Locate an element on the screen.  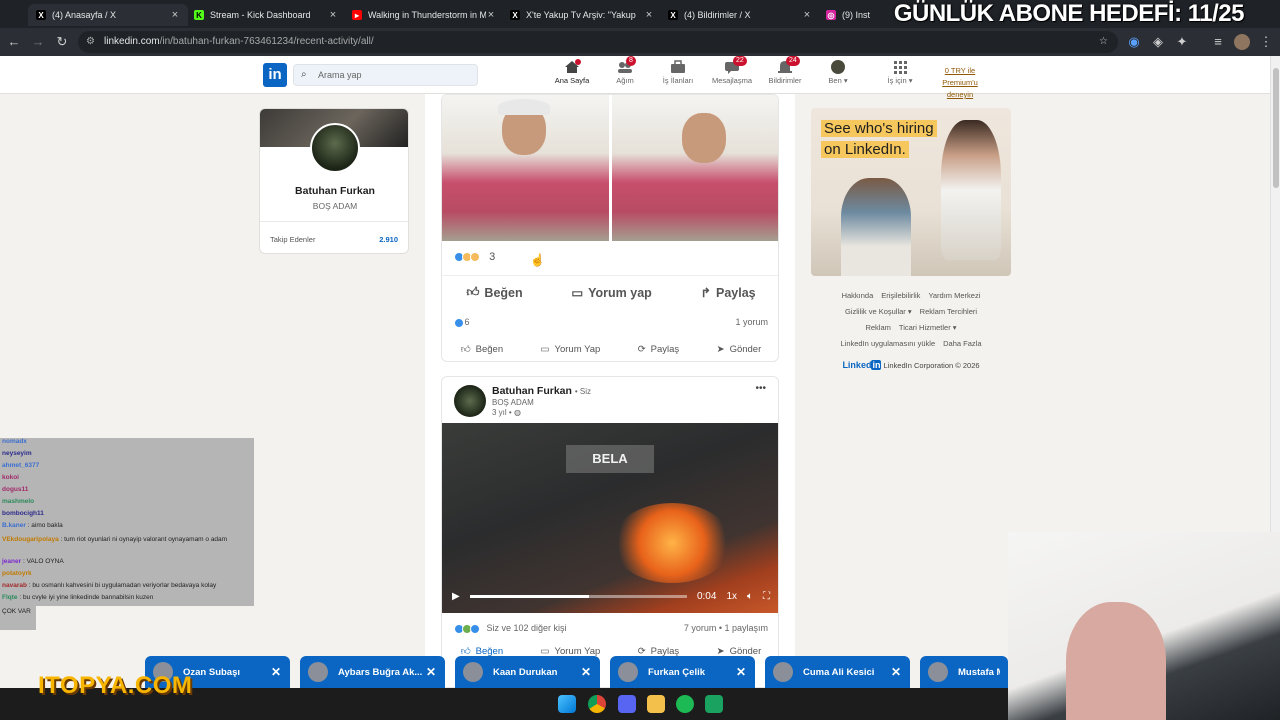
footer-link: Gizlilik ve Koşullar ▾ is located at coordinates (878, 311).